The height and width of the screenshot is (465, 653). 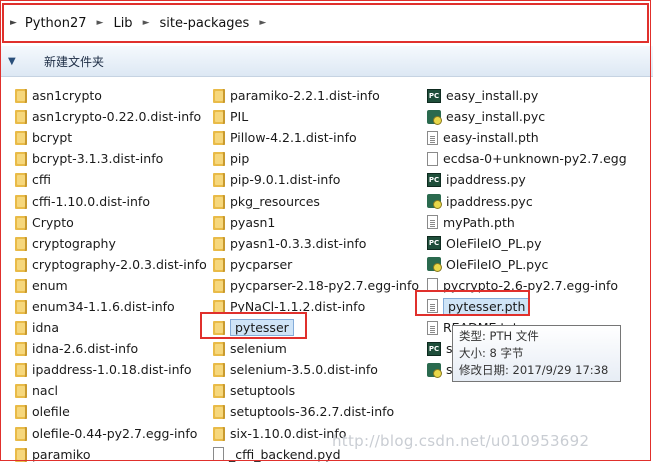 What do you see at coordinates (527, 95) in the screenshot?
I see `file-item: PC easy_install.py` at bounding box center [527, 95].